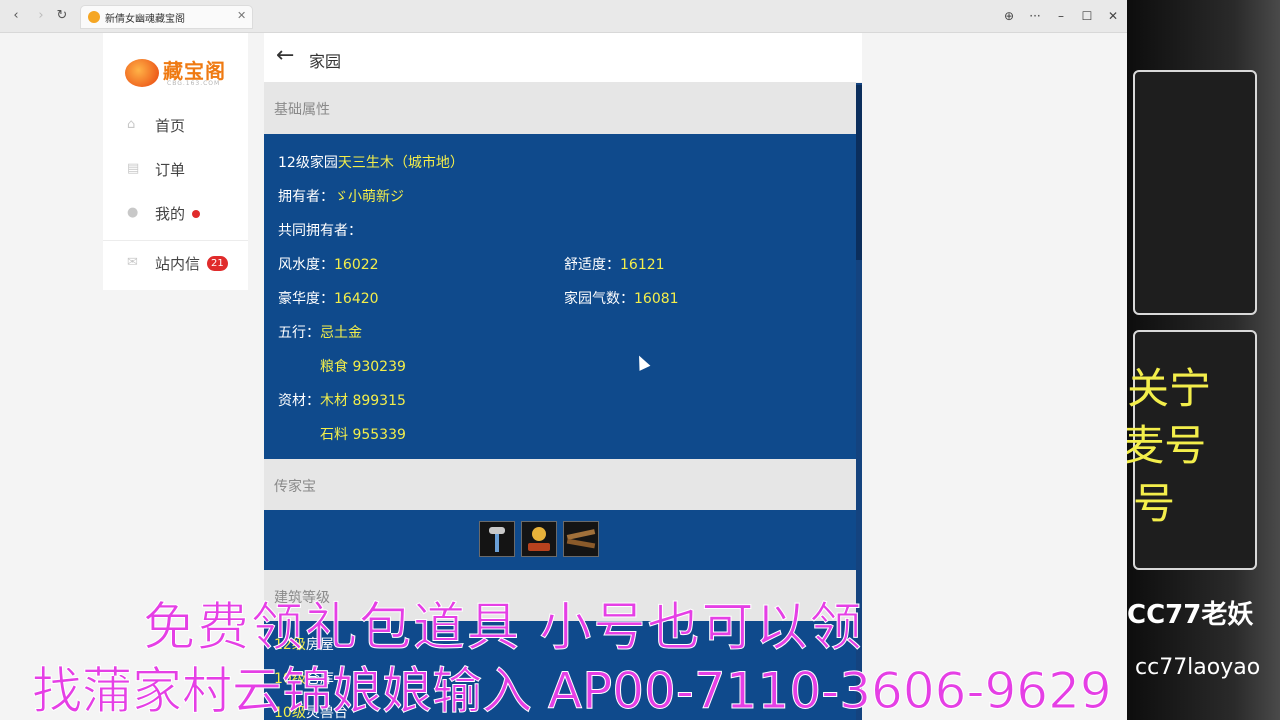  What do you see at coordinates (581, 539) in the screenshot?
I see `wood-item-icon` at bounding box center [581, 539].